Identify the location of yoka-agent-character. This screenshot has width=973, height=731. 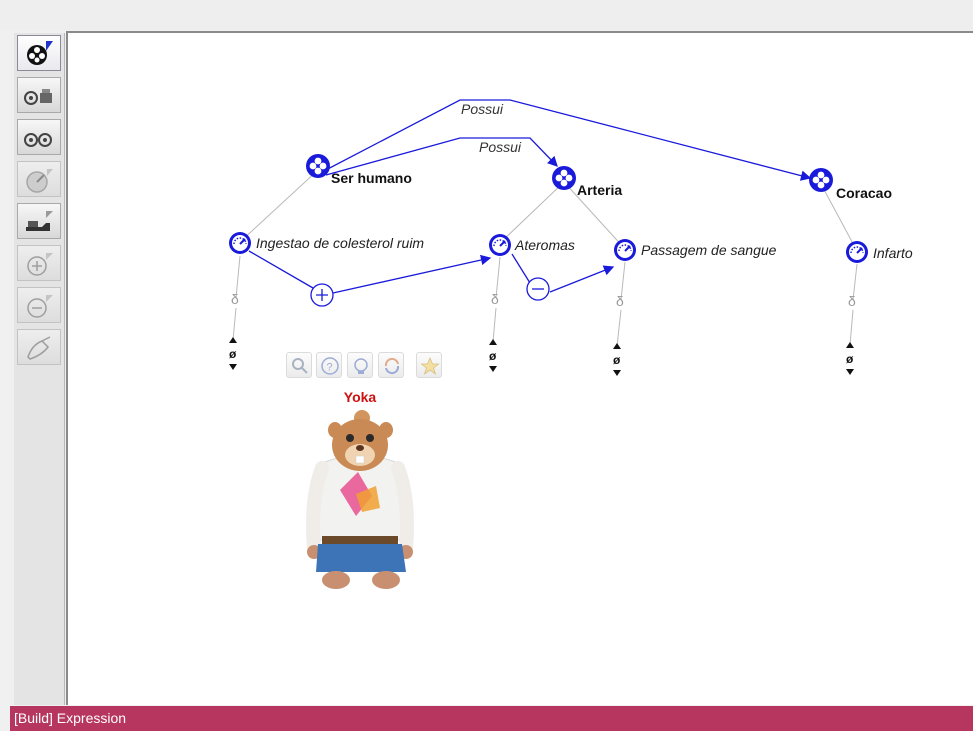
(360, 499).